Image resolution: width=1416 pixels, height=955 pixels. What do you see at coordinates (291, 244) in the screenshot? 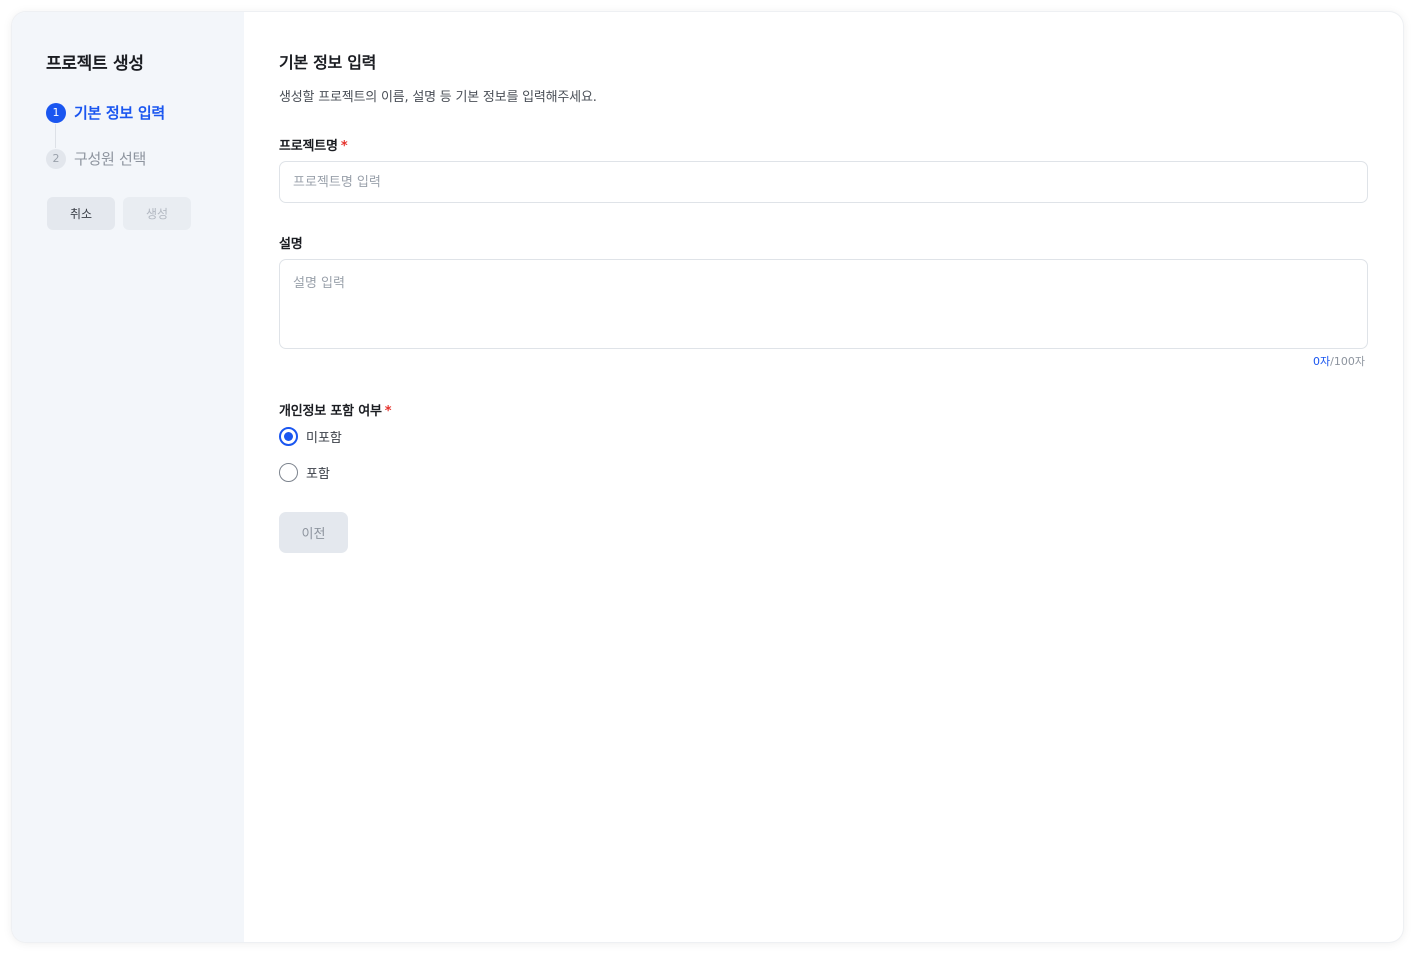
I see `description-label: 설명` at bounding box center [291, 244].